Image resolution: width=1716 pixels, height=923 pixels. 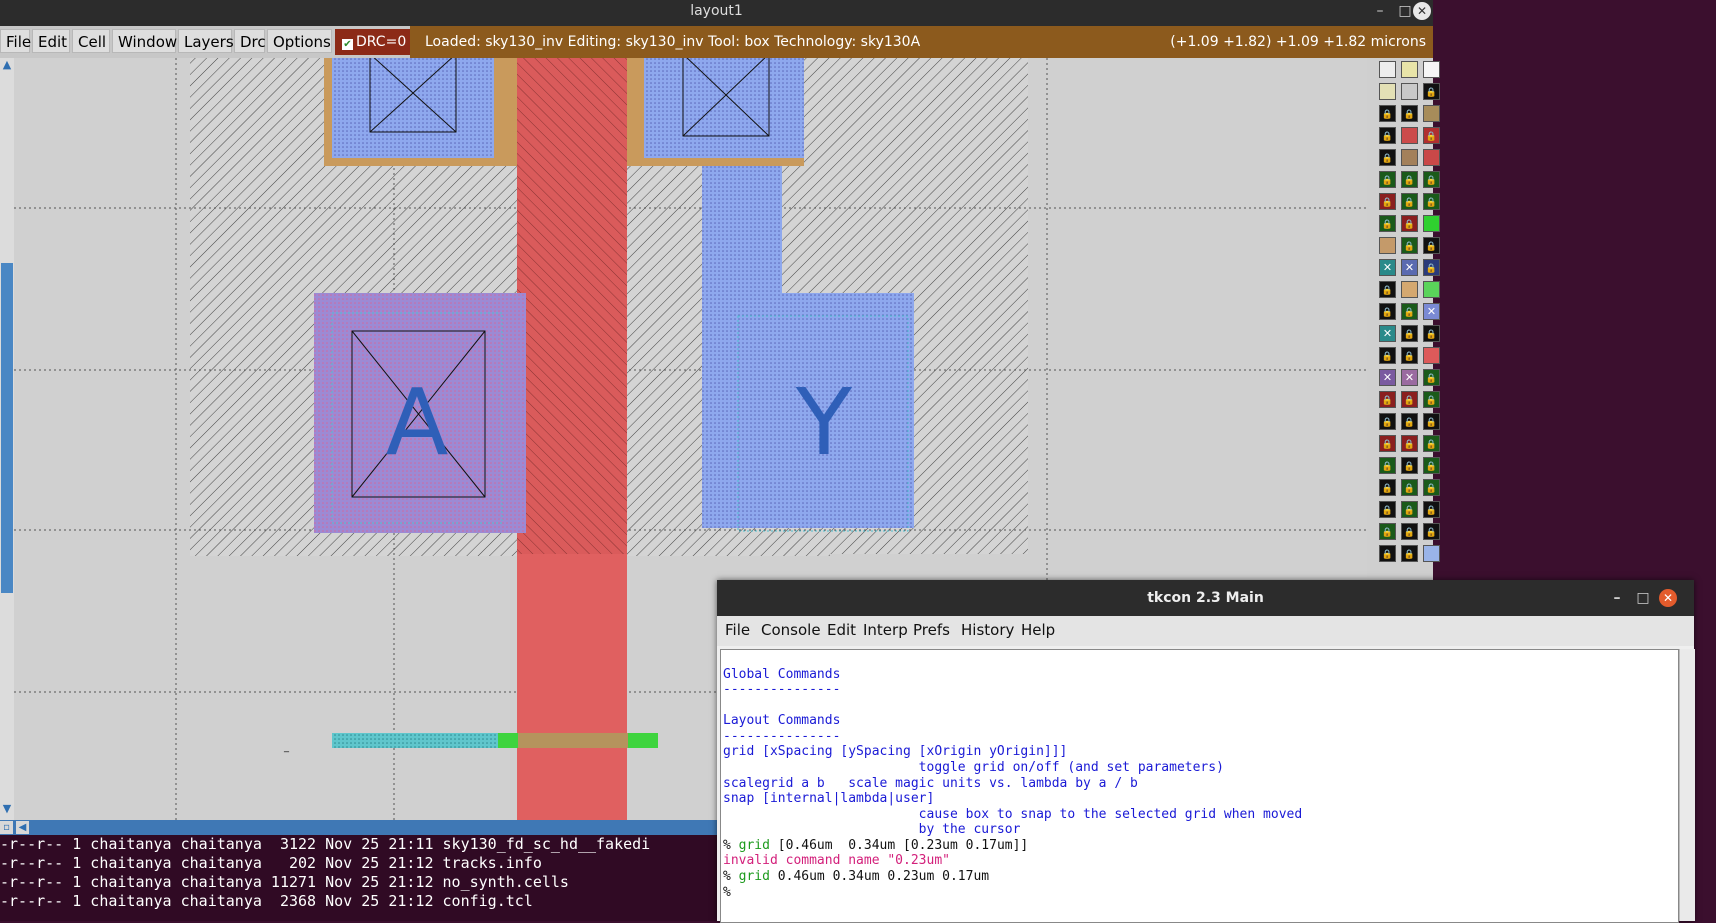 I want to click on scroll-down-icon: ▼, so click(x=7, y=809).